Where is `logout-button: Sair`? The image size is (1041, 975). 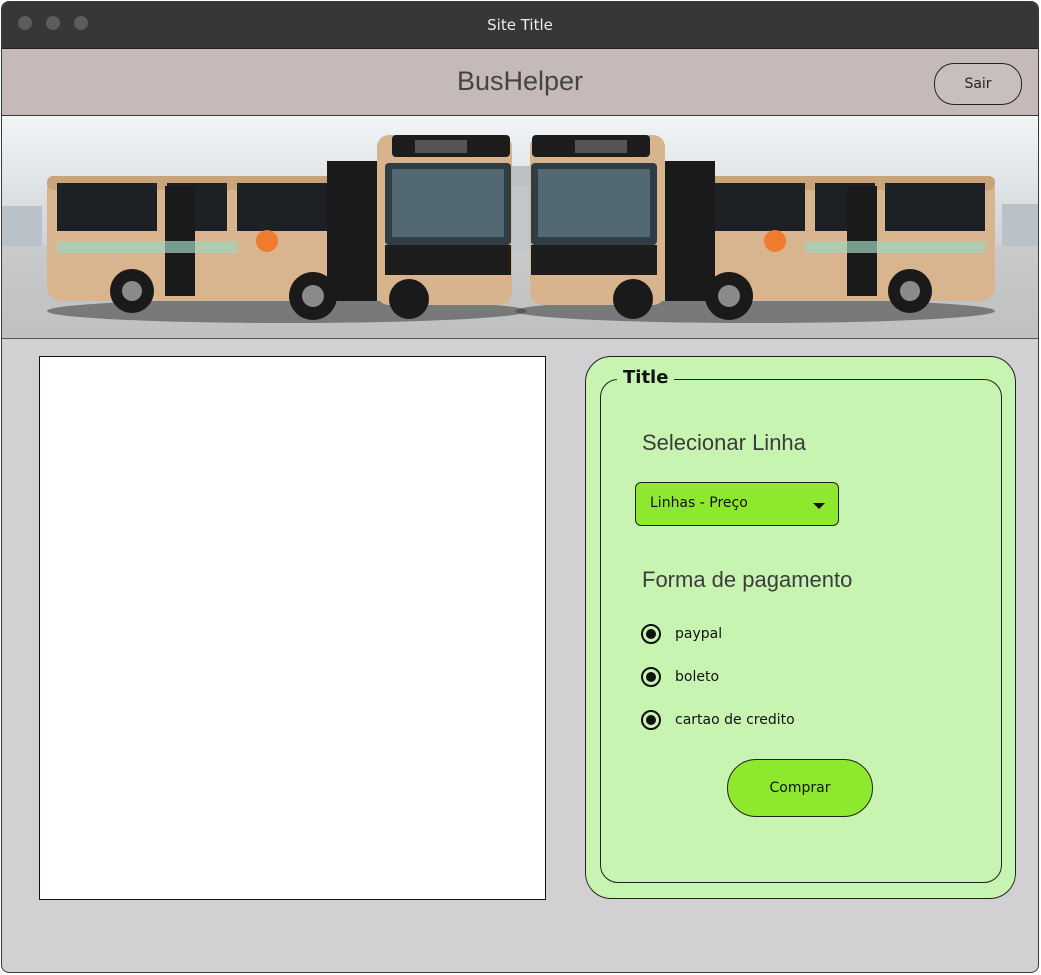
logout-button: Sair is located at coordinates (978, 84).